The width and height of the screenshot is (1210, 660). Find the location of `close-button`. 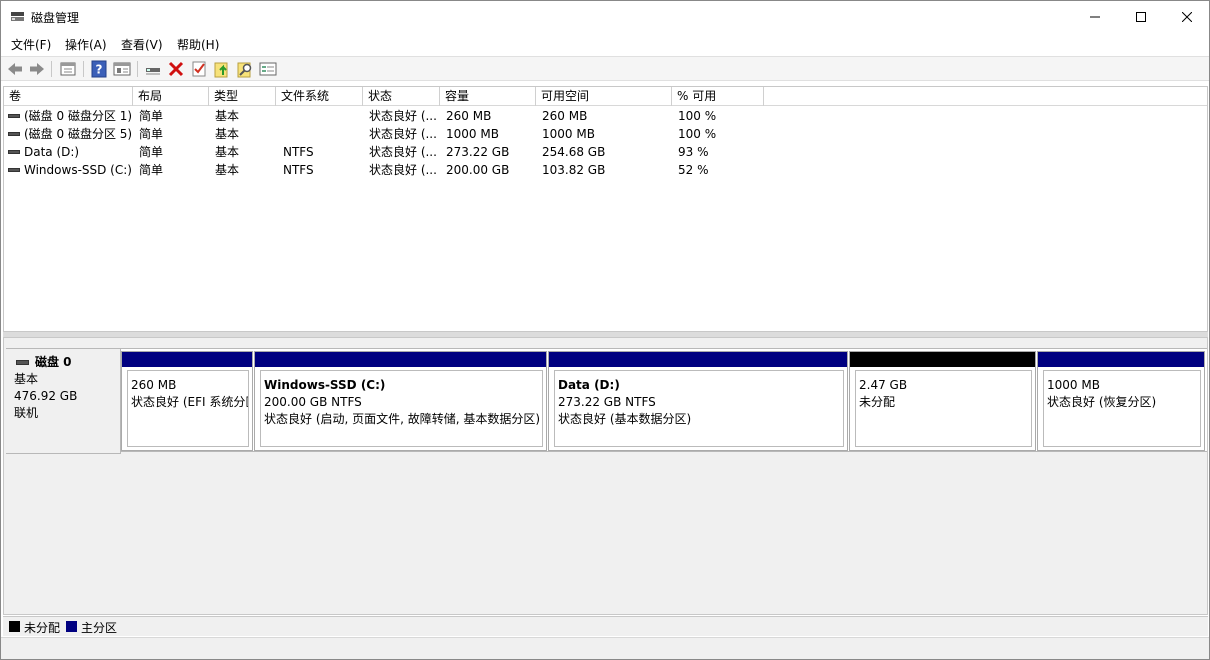

close-button is located at coordinates (1186, 17).